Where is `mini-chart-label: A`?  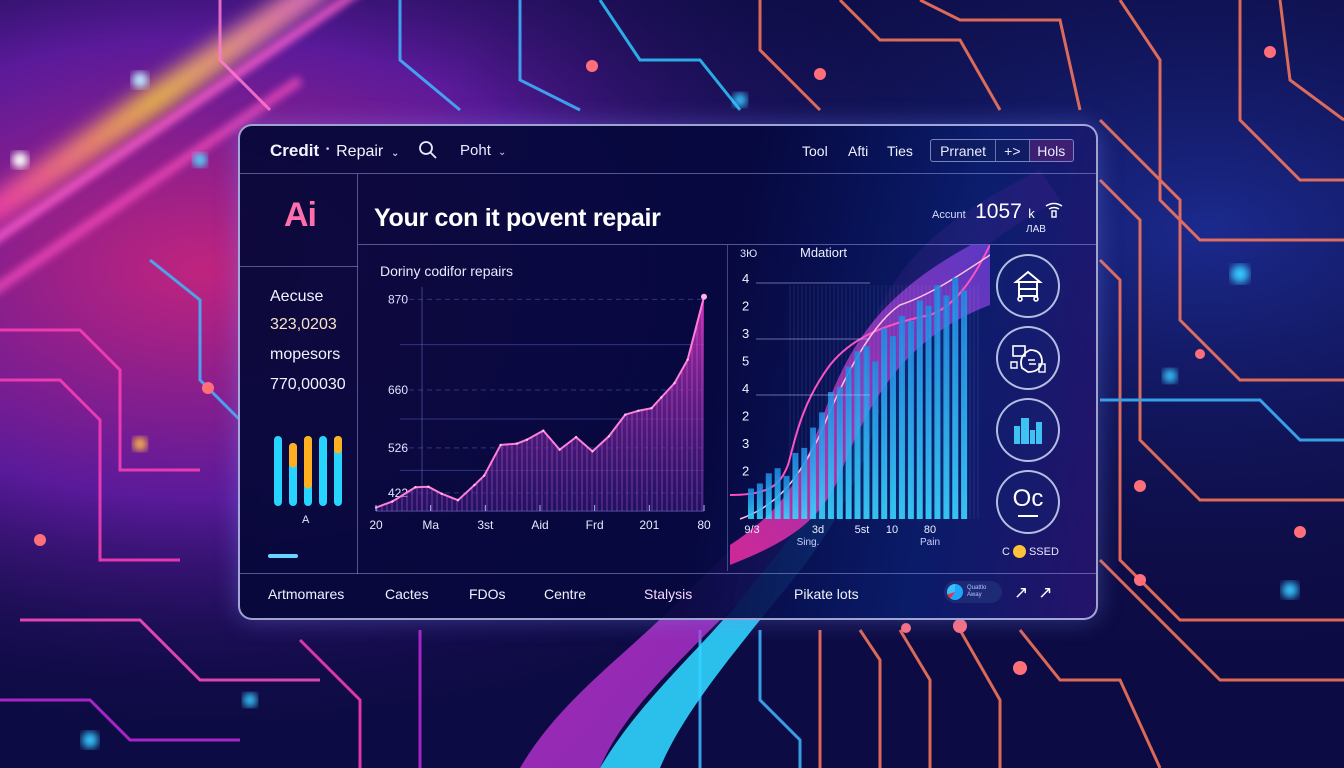
mini-chart-label: A is located at coordinates (306, 520).